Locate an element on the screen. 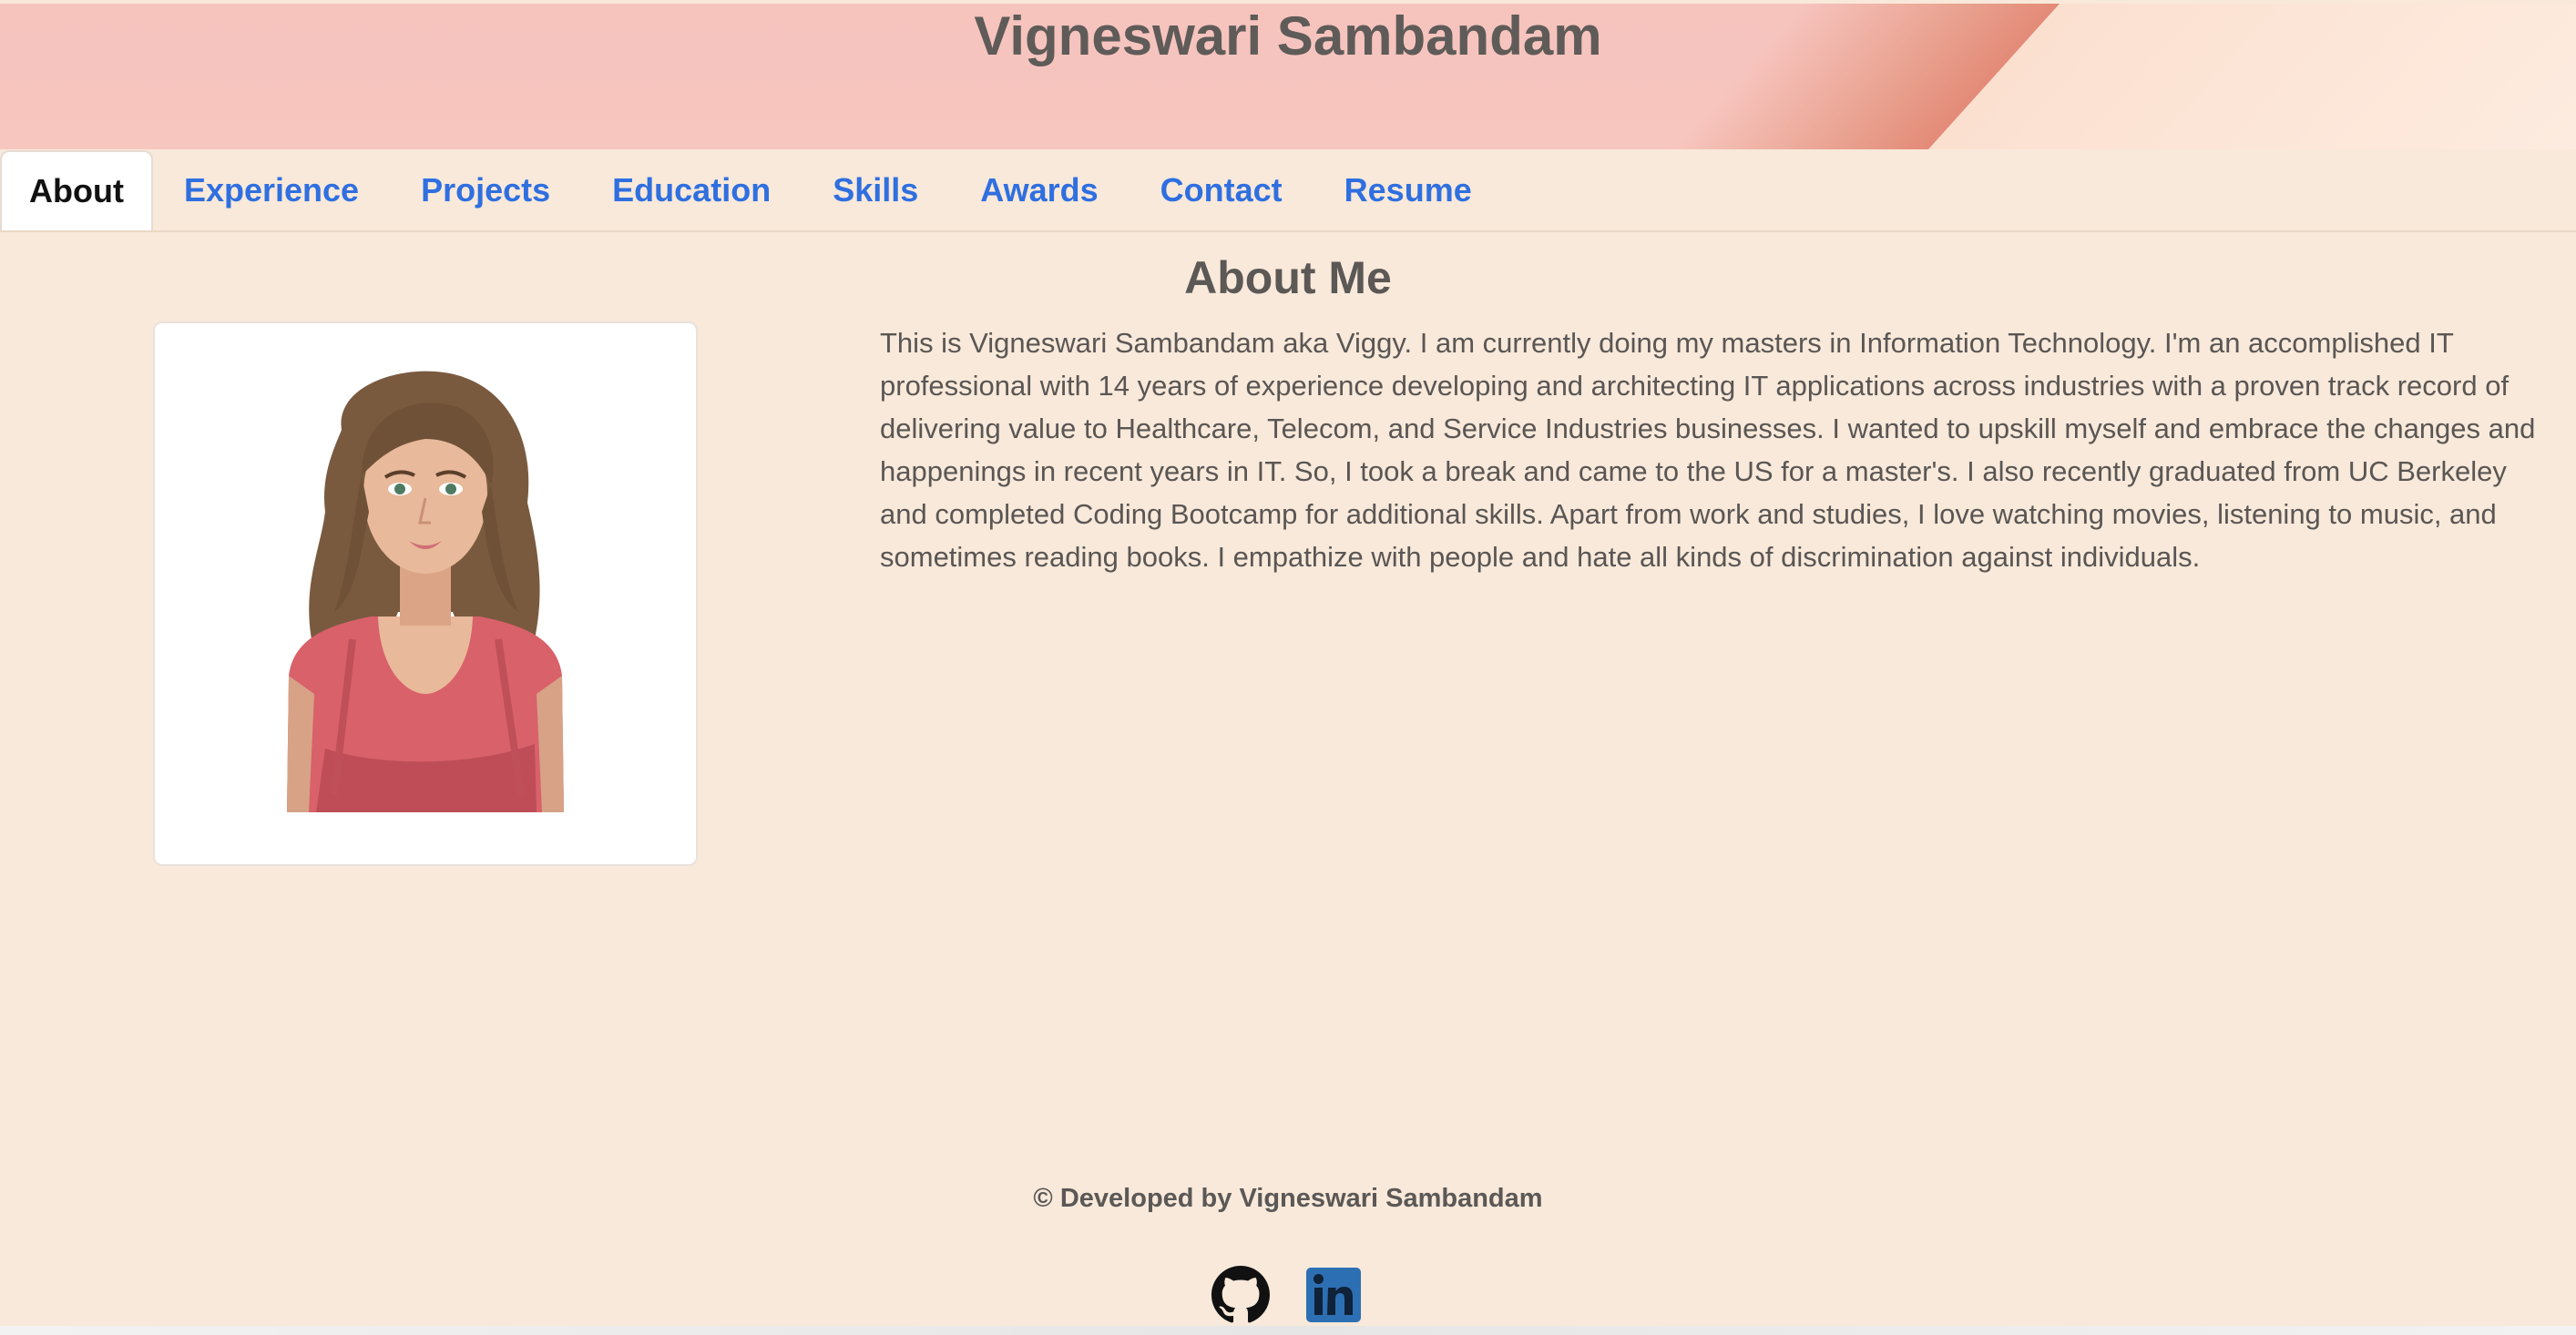  tab-skills: Skills is located at coordinates (875, 190).